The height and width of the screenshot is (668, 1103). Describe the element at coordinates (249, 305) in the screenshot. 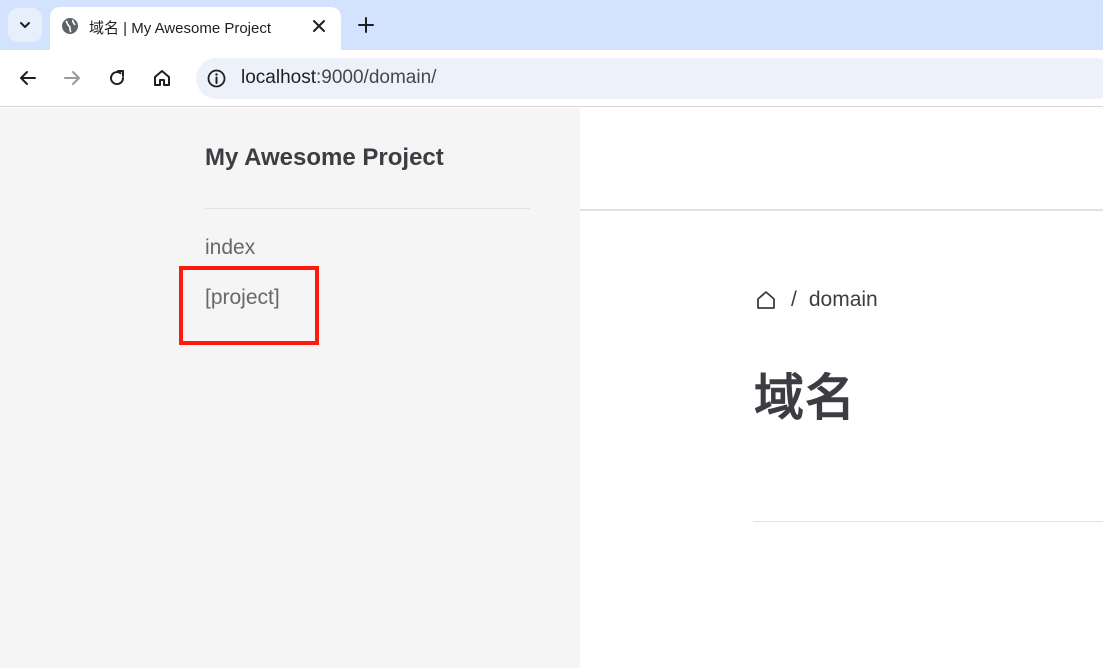

I see `highlight-box` at that location.